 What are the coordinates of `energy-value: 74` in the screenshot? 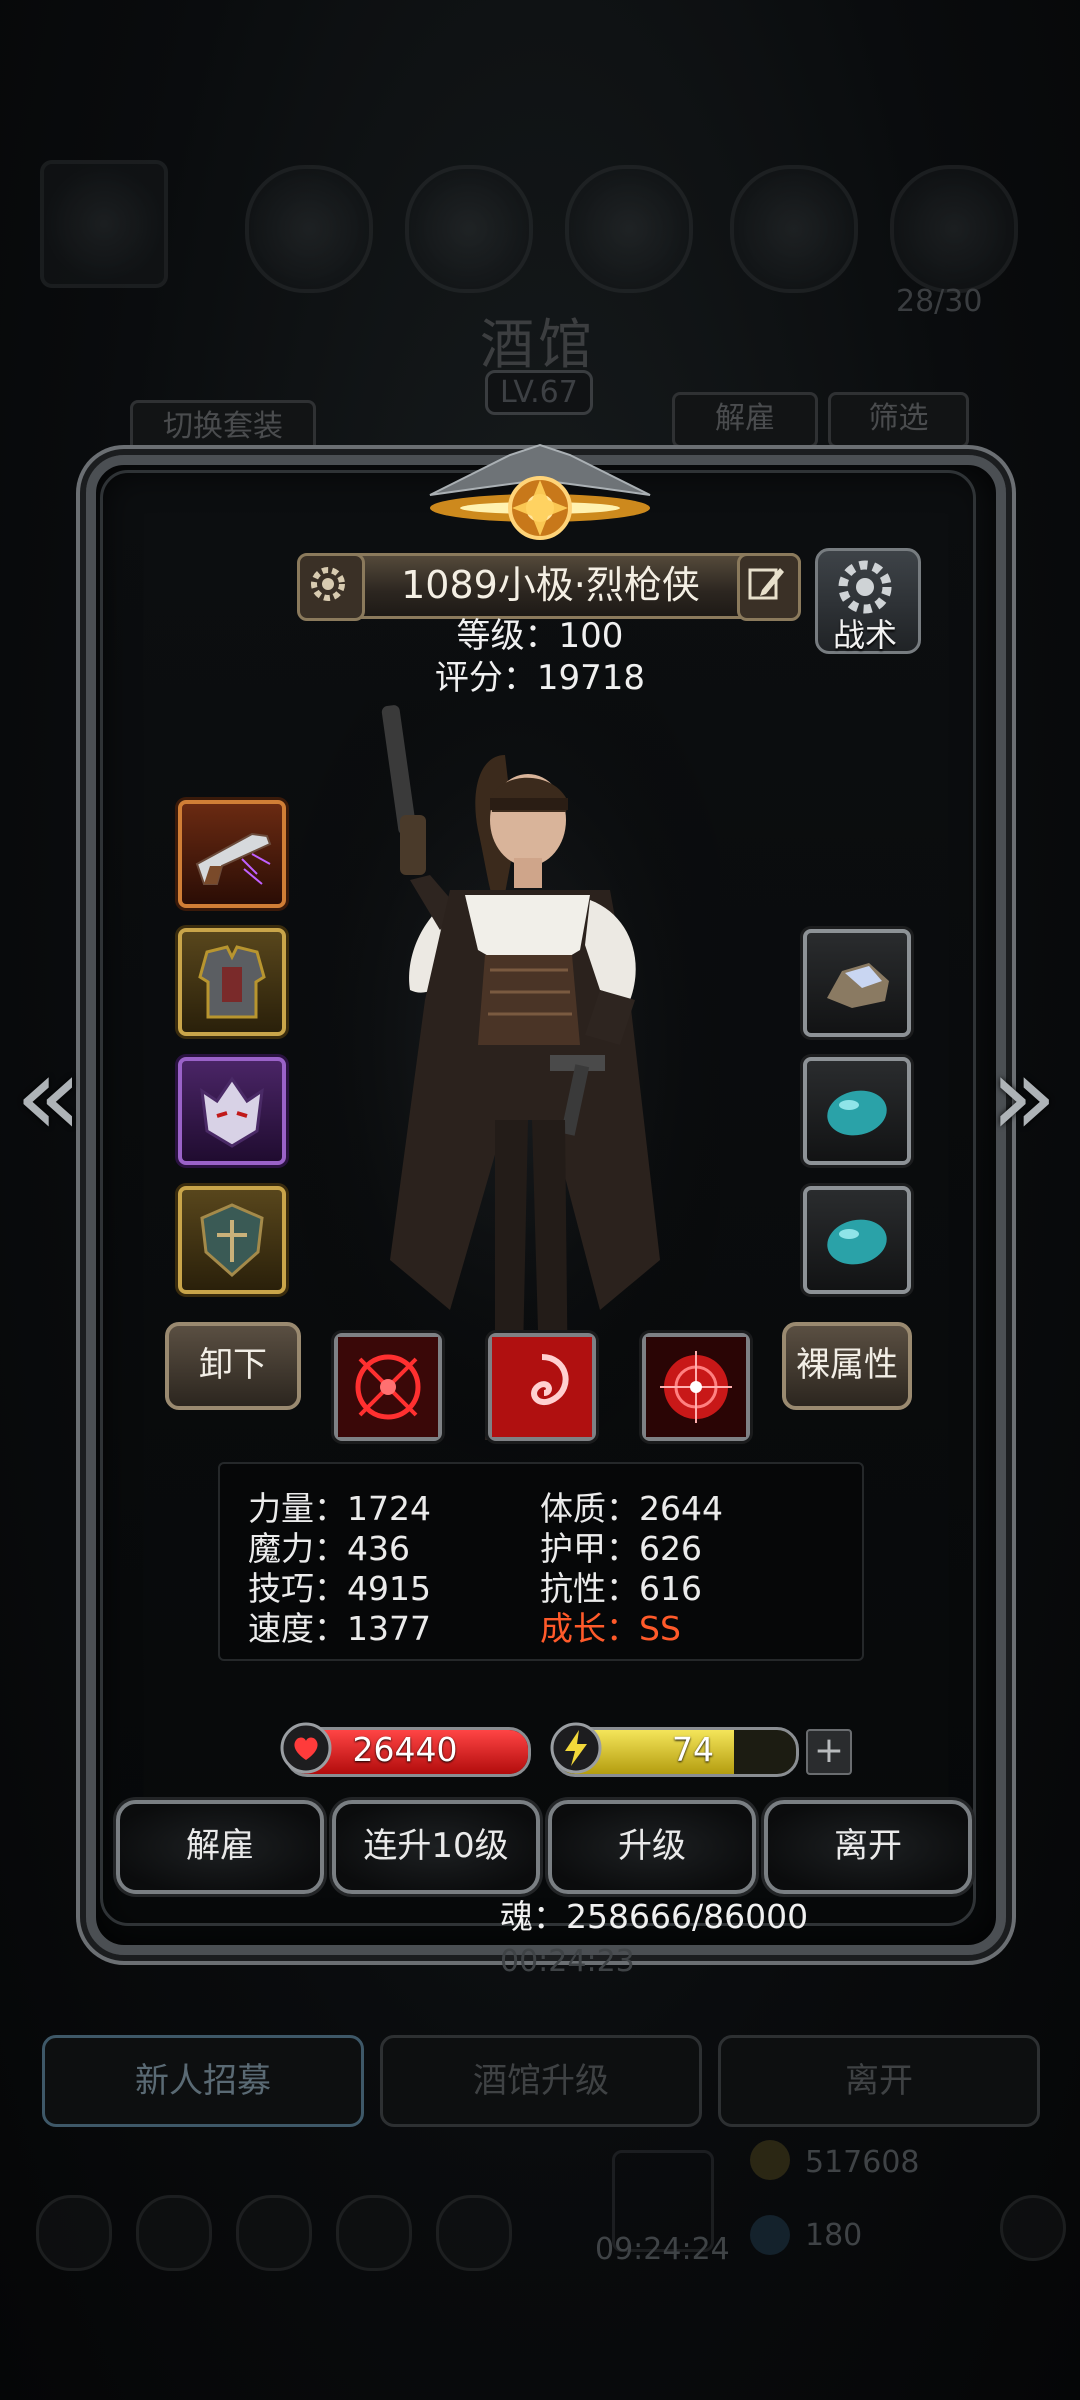 It's located at (693, 1749).